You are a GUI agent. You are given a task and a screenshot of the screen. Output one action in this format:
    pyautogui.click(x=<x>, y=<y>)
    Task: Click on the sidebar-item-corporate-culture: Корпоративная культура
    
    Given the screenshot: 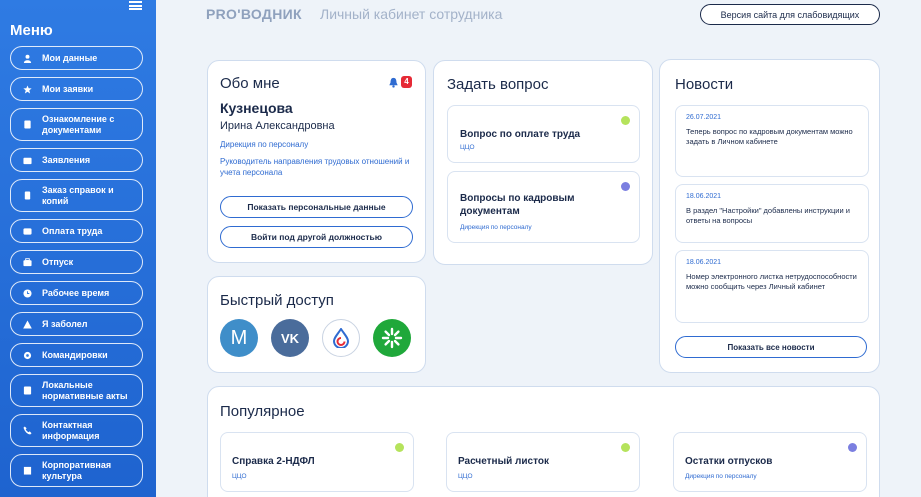 What is the action you would take?
    pyautogui.click(x=76, y=470)
    